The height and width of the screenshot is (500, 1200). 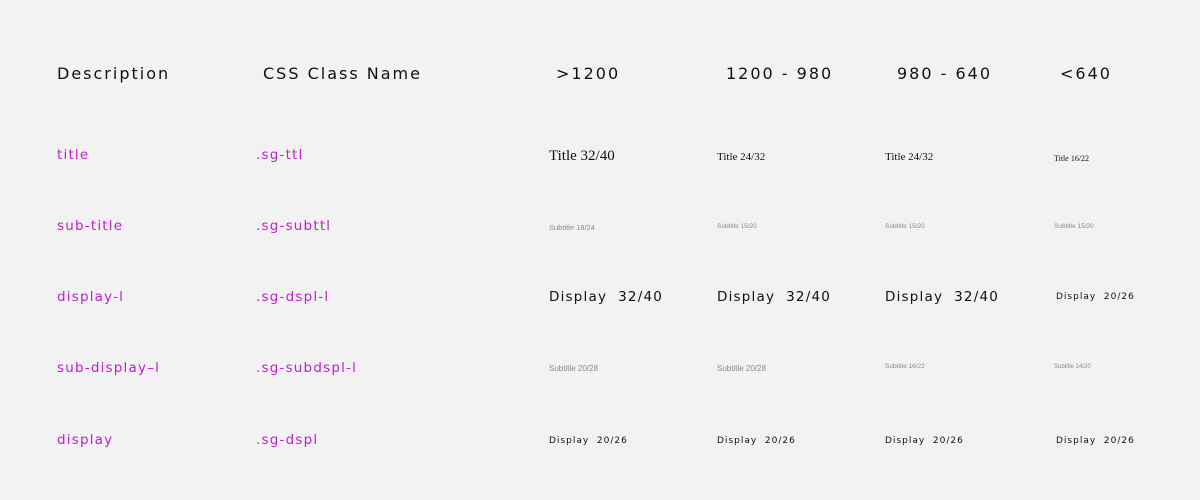 I want to click on row-subdisplay-l-sample-lg: Subtitle 20/28, so click(x=741, y=368).